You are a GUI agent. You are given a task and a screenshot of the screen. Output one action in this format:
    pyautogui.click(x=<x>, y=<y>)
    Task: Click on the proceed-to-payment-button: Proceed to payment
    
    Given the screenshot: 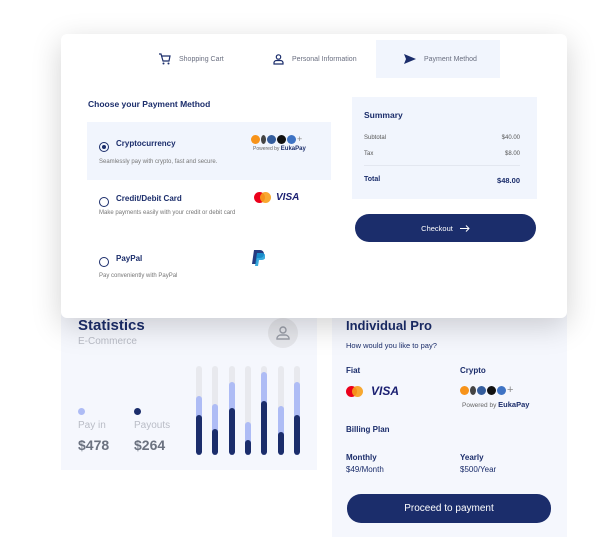 What is the action you would take?
    pyautogui.click(x=449, y=508)
    